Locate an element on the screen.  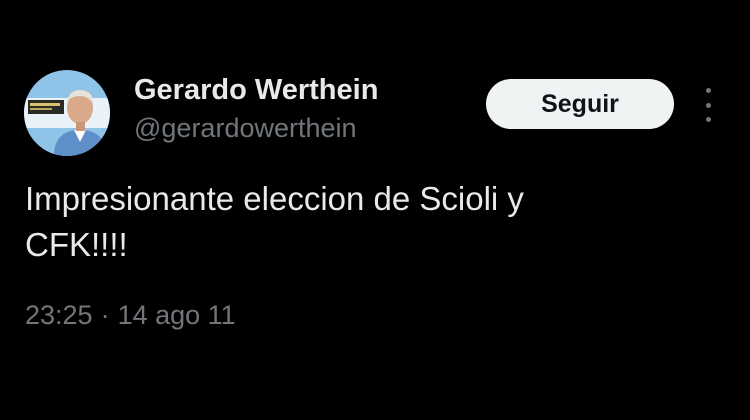
author-name: Gerardo Werthein is located at coordinates (256, 90).